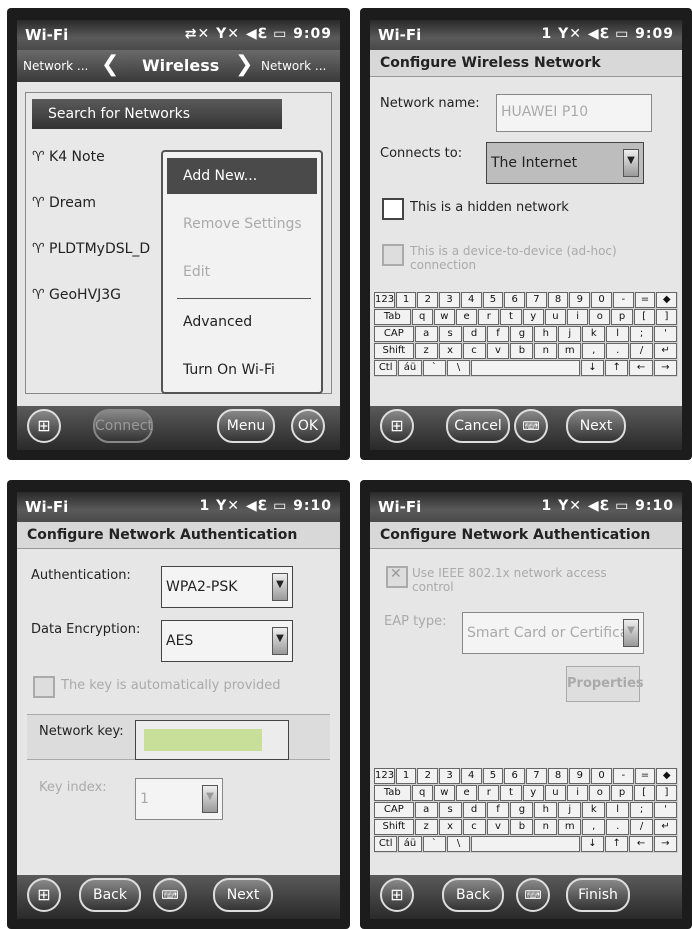 The image size is (692, 929). I want to click on key: ↑, so click(617, 368).